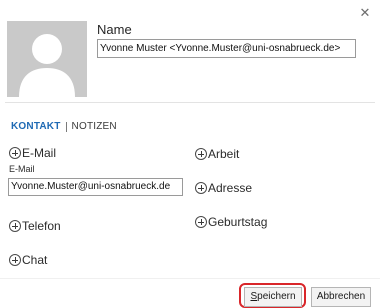  What do you see at coordinates (224, 154) in the screenshot?
I see `add-arbeit-label: Arbeit` at bounding box center [224, 154].